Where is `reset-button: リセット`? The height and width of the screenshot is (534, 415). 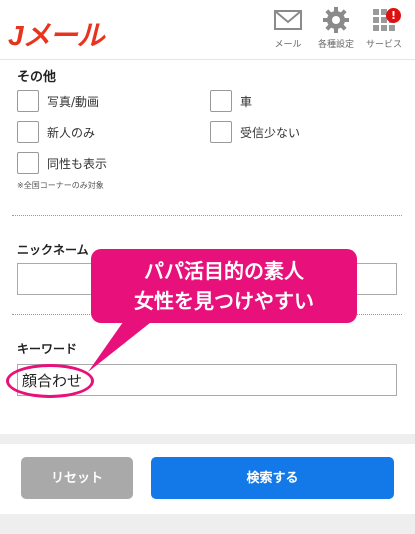
reset-button: リセット is located at coordinates (77, 478).